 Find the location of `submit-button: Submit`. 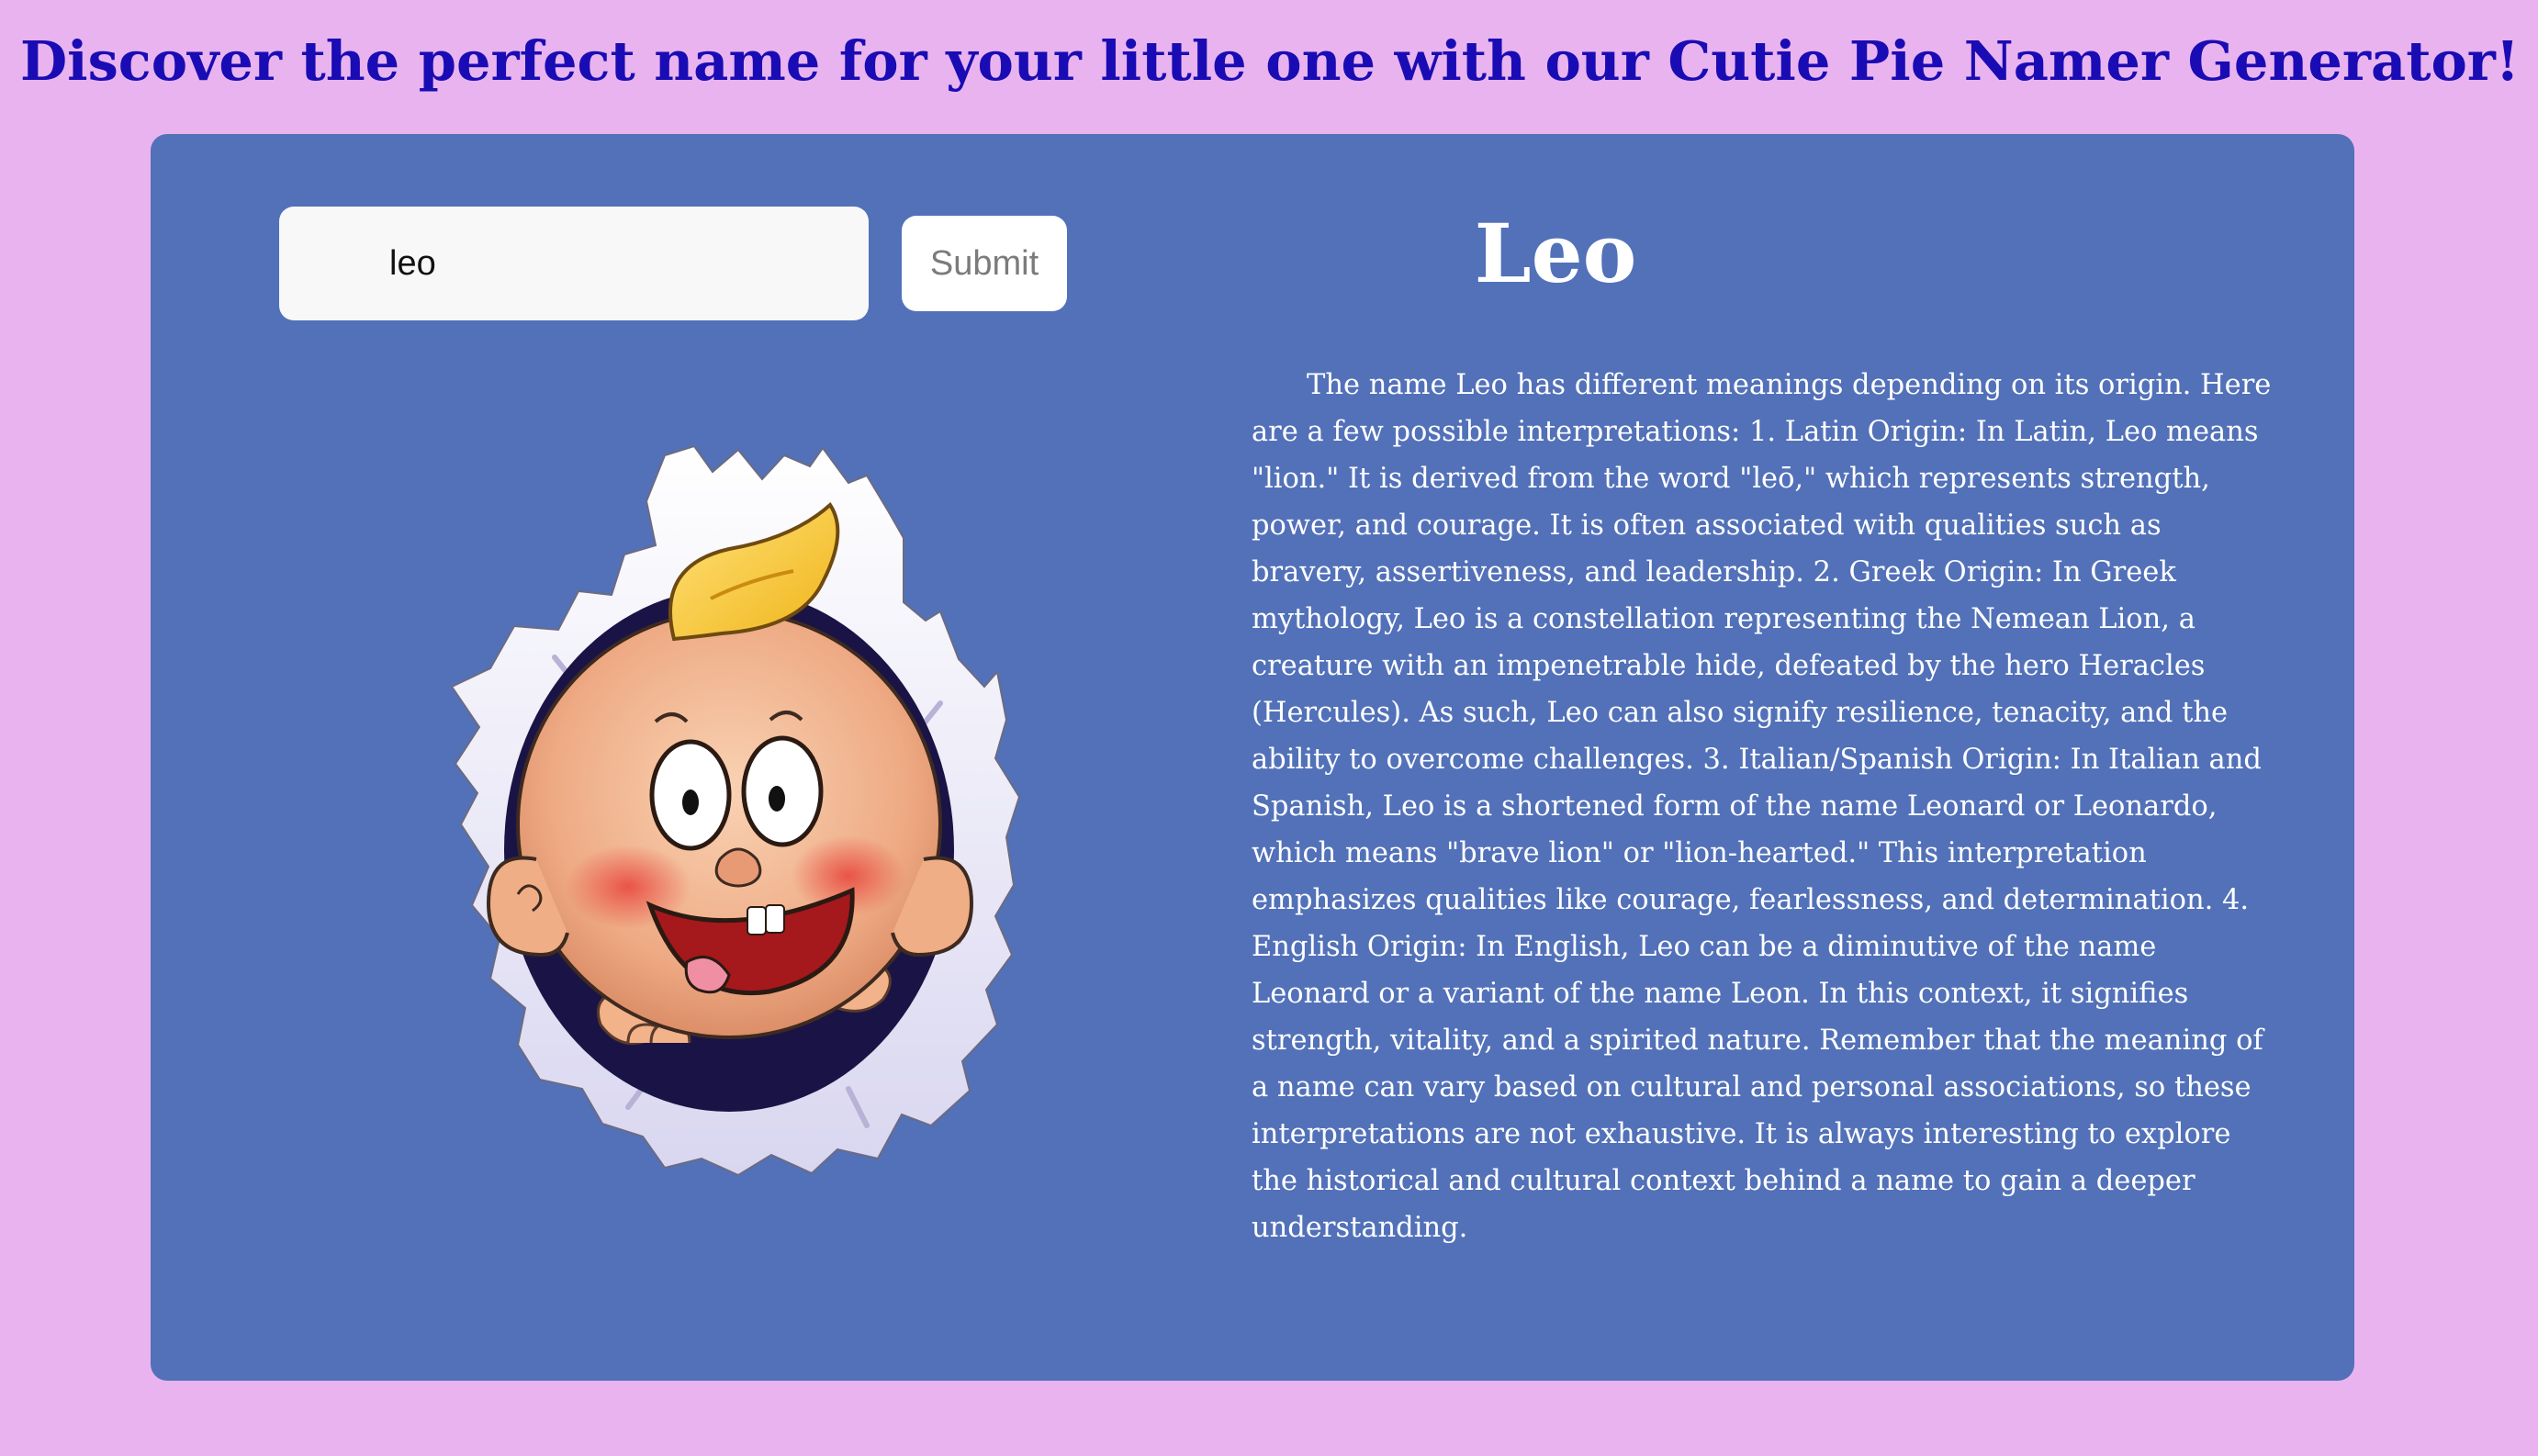

submit-button: Submit is located at coordinates (985, 263).